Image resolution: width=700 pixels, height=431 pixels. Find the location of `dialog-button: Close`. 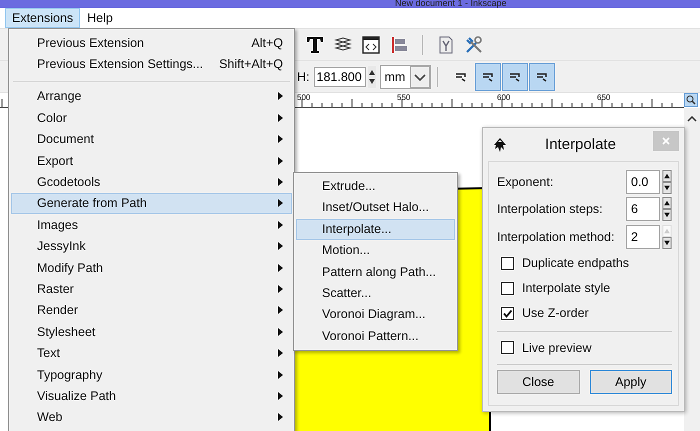

dialog-button: Close is located at coordinates (538, 382).